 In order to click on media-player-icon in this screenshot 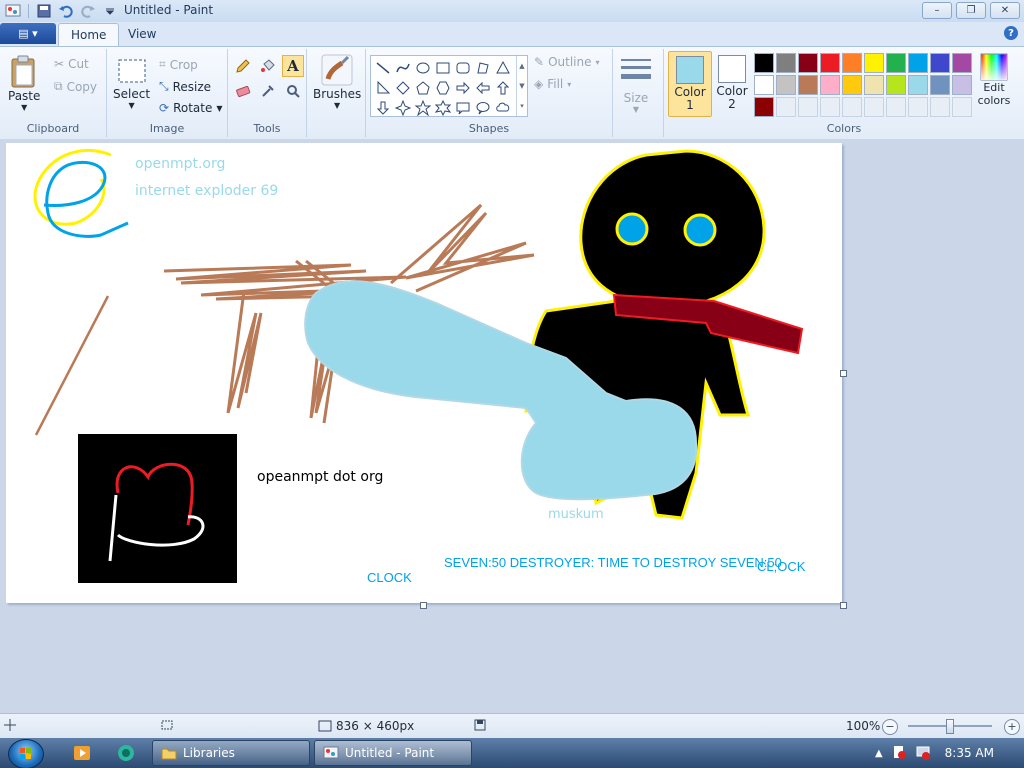, I will do `click(82, 753)`.